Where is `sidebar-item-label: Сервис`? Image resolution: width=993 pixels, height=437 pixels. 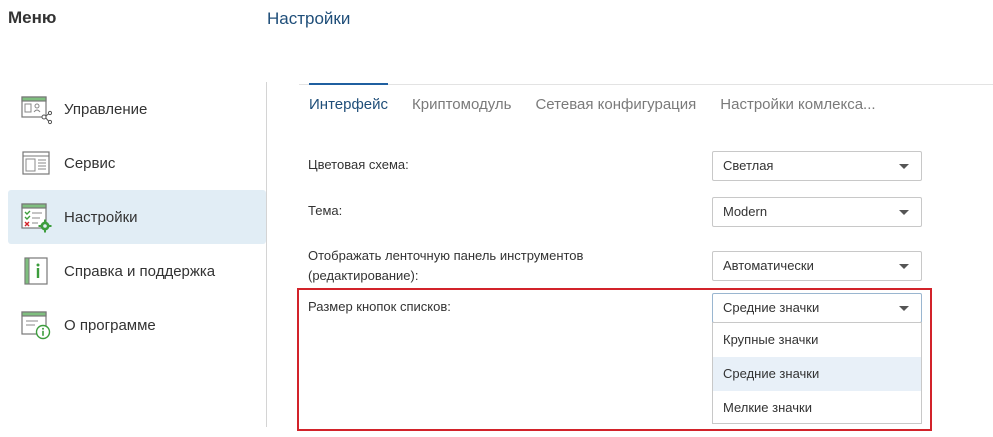
sidebar-item-label: Сервис is located at coordinates (90, 163).